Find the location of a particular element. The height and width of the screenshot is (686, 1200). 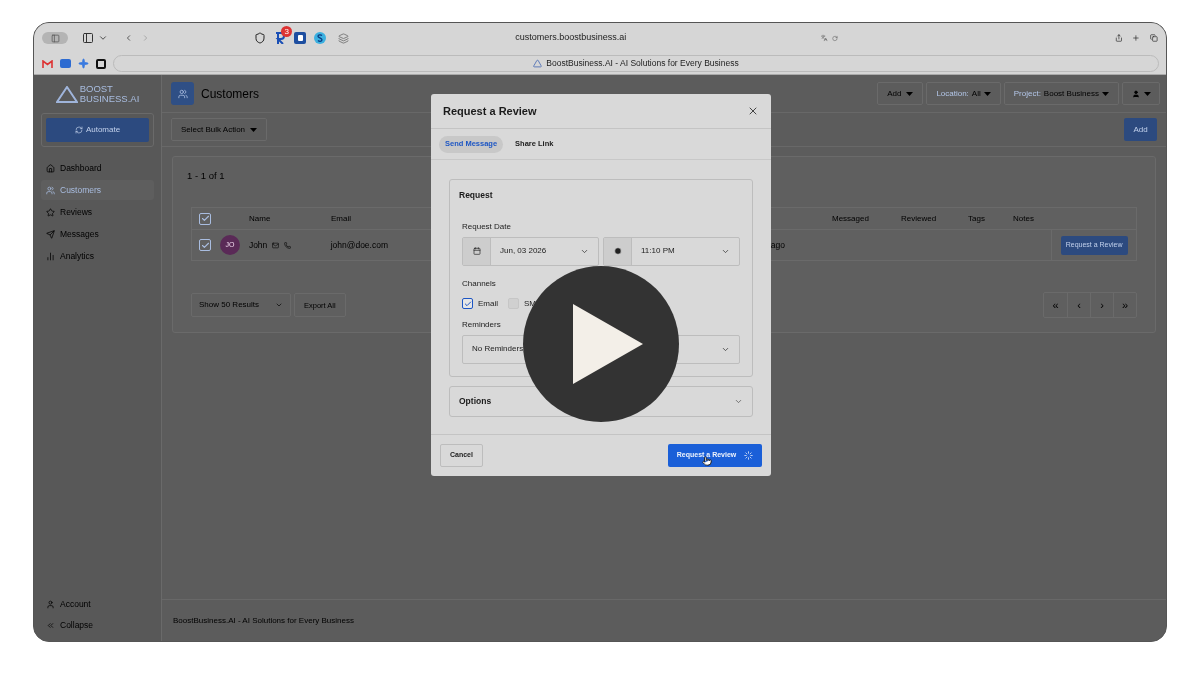

checkbox-label: Email is located at coordinates (488, 303).